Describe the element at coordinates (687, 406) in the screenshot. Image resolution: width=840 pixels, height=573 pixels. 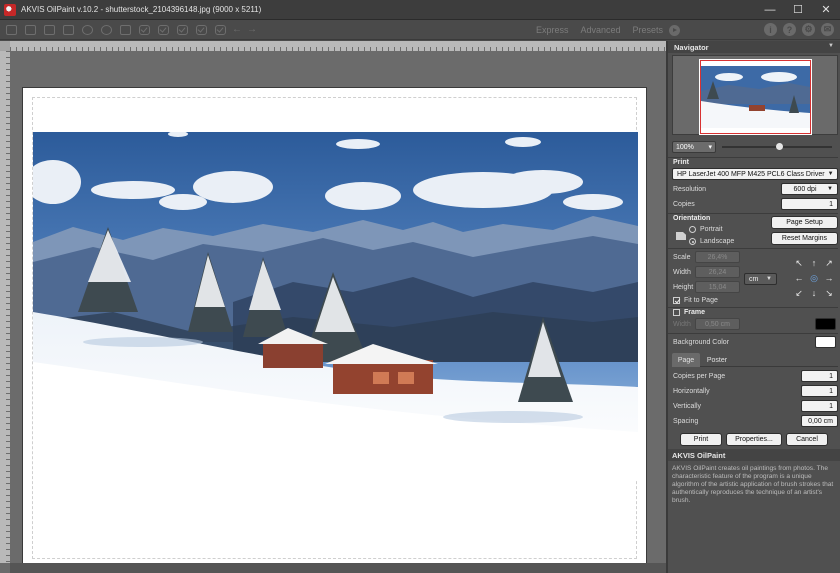
I see `vertically-label: Vertically` at that location.